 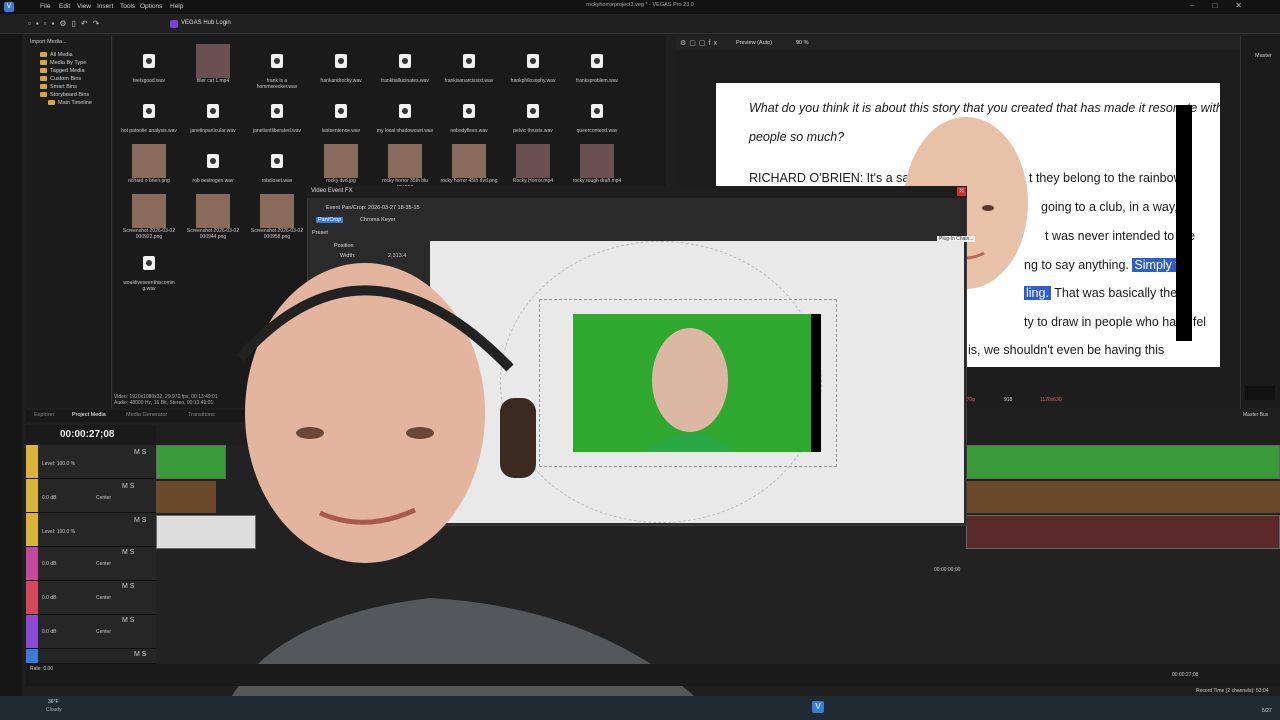 What do you see at coordinates (1255, 415) in the screenshot?
I see `master-bus-tab: Master Bus` at bounding box center [1255, 415].